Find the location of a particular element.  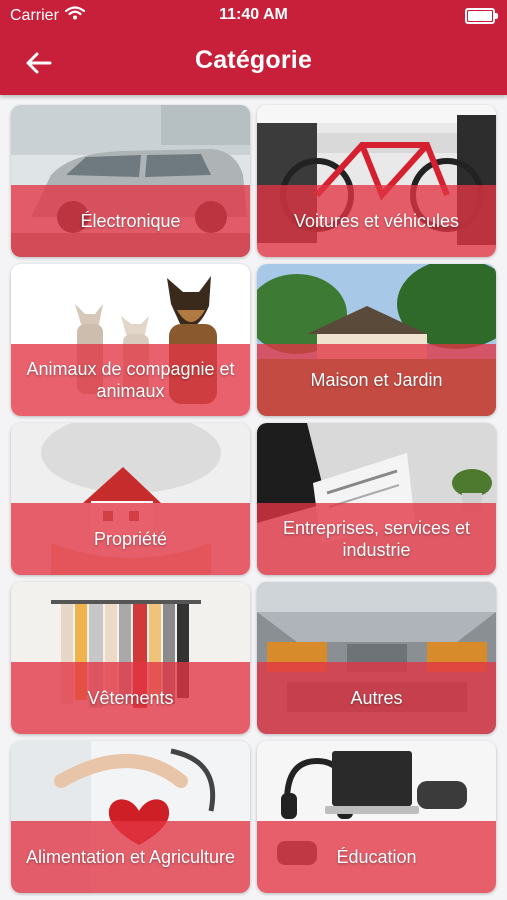

card-overlay: Autres is located at coordinates (376, 698).